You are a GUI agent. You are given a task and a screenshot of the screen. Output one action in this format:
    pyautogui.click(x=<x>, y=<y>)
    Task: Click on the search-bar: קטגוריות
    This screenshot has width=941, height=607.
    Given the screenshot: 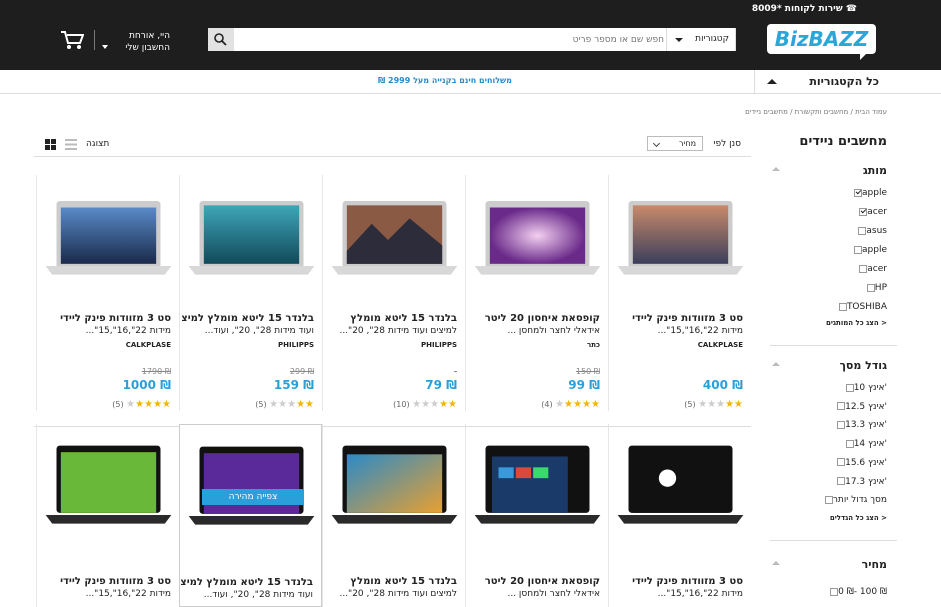 What is the action you would take?
    pyautogui.click(x=472, y=39)
    